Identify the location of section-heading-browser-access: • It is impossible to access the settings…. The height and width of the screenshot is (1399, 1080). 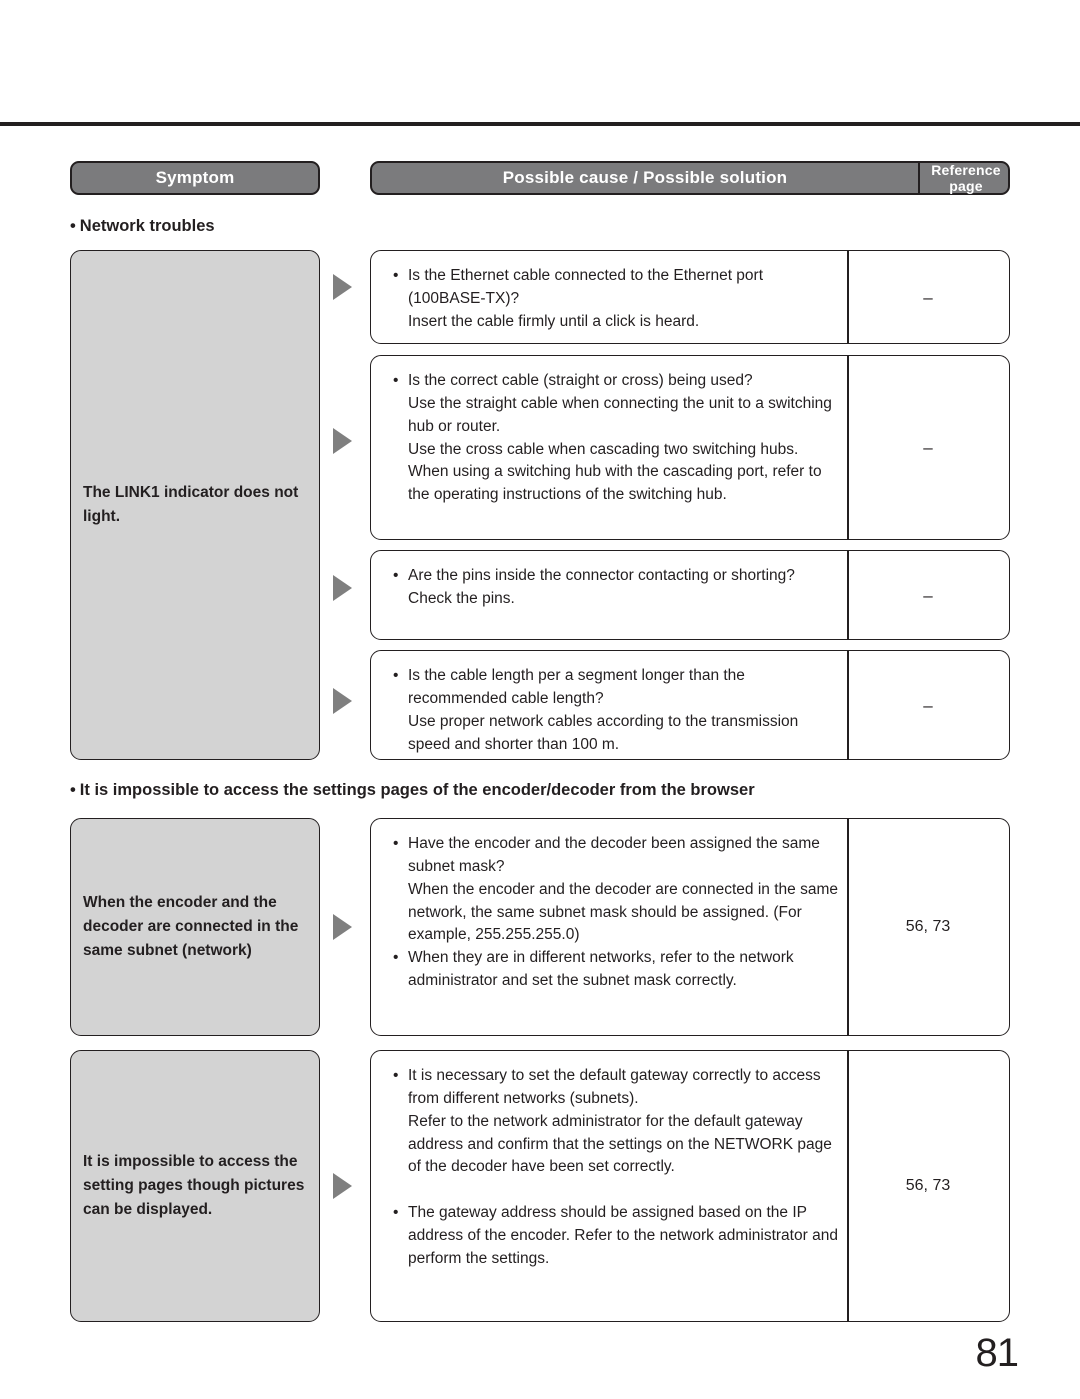
(412, 790).